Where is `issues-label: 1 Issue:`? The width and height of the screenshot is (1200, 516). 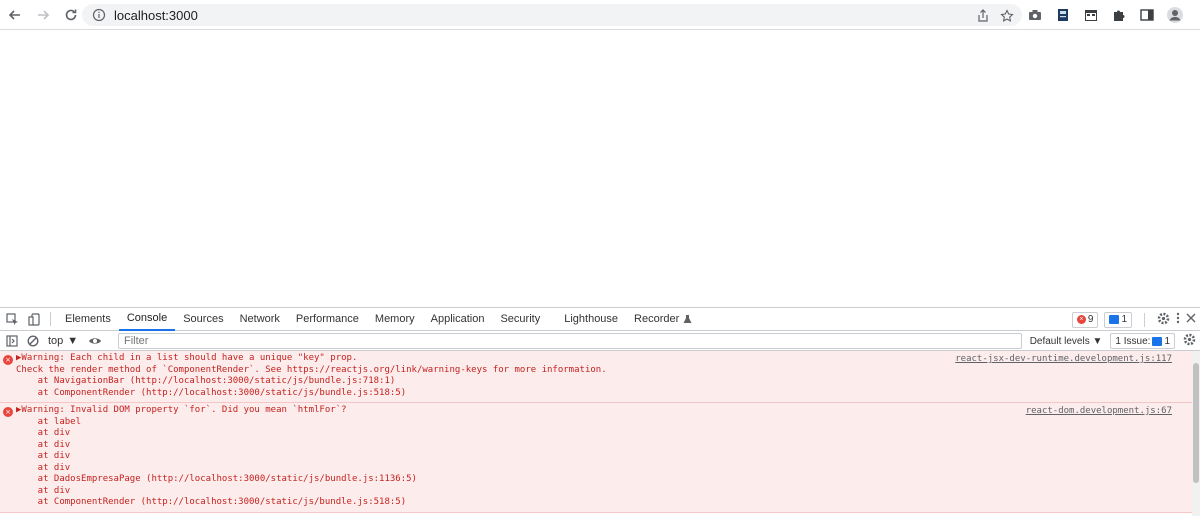 issues-label: 1 Issue: is located at coordinates (1133, 341).